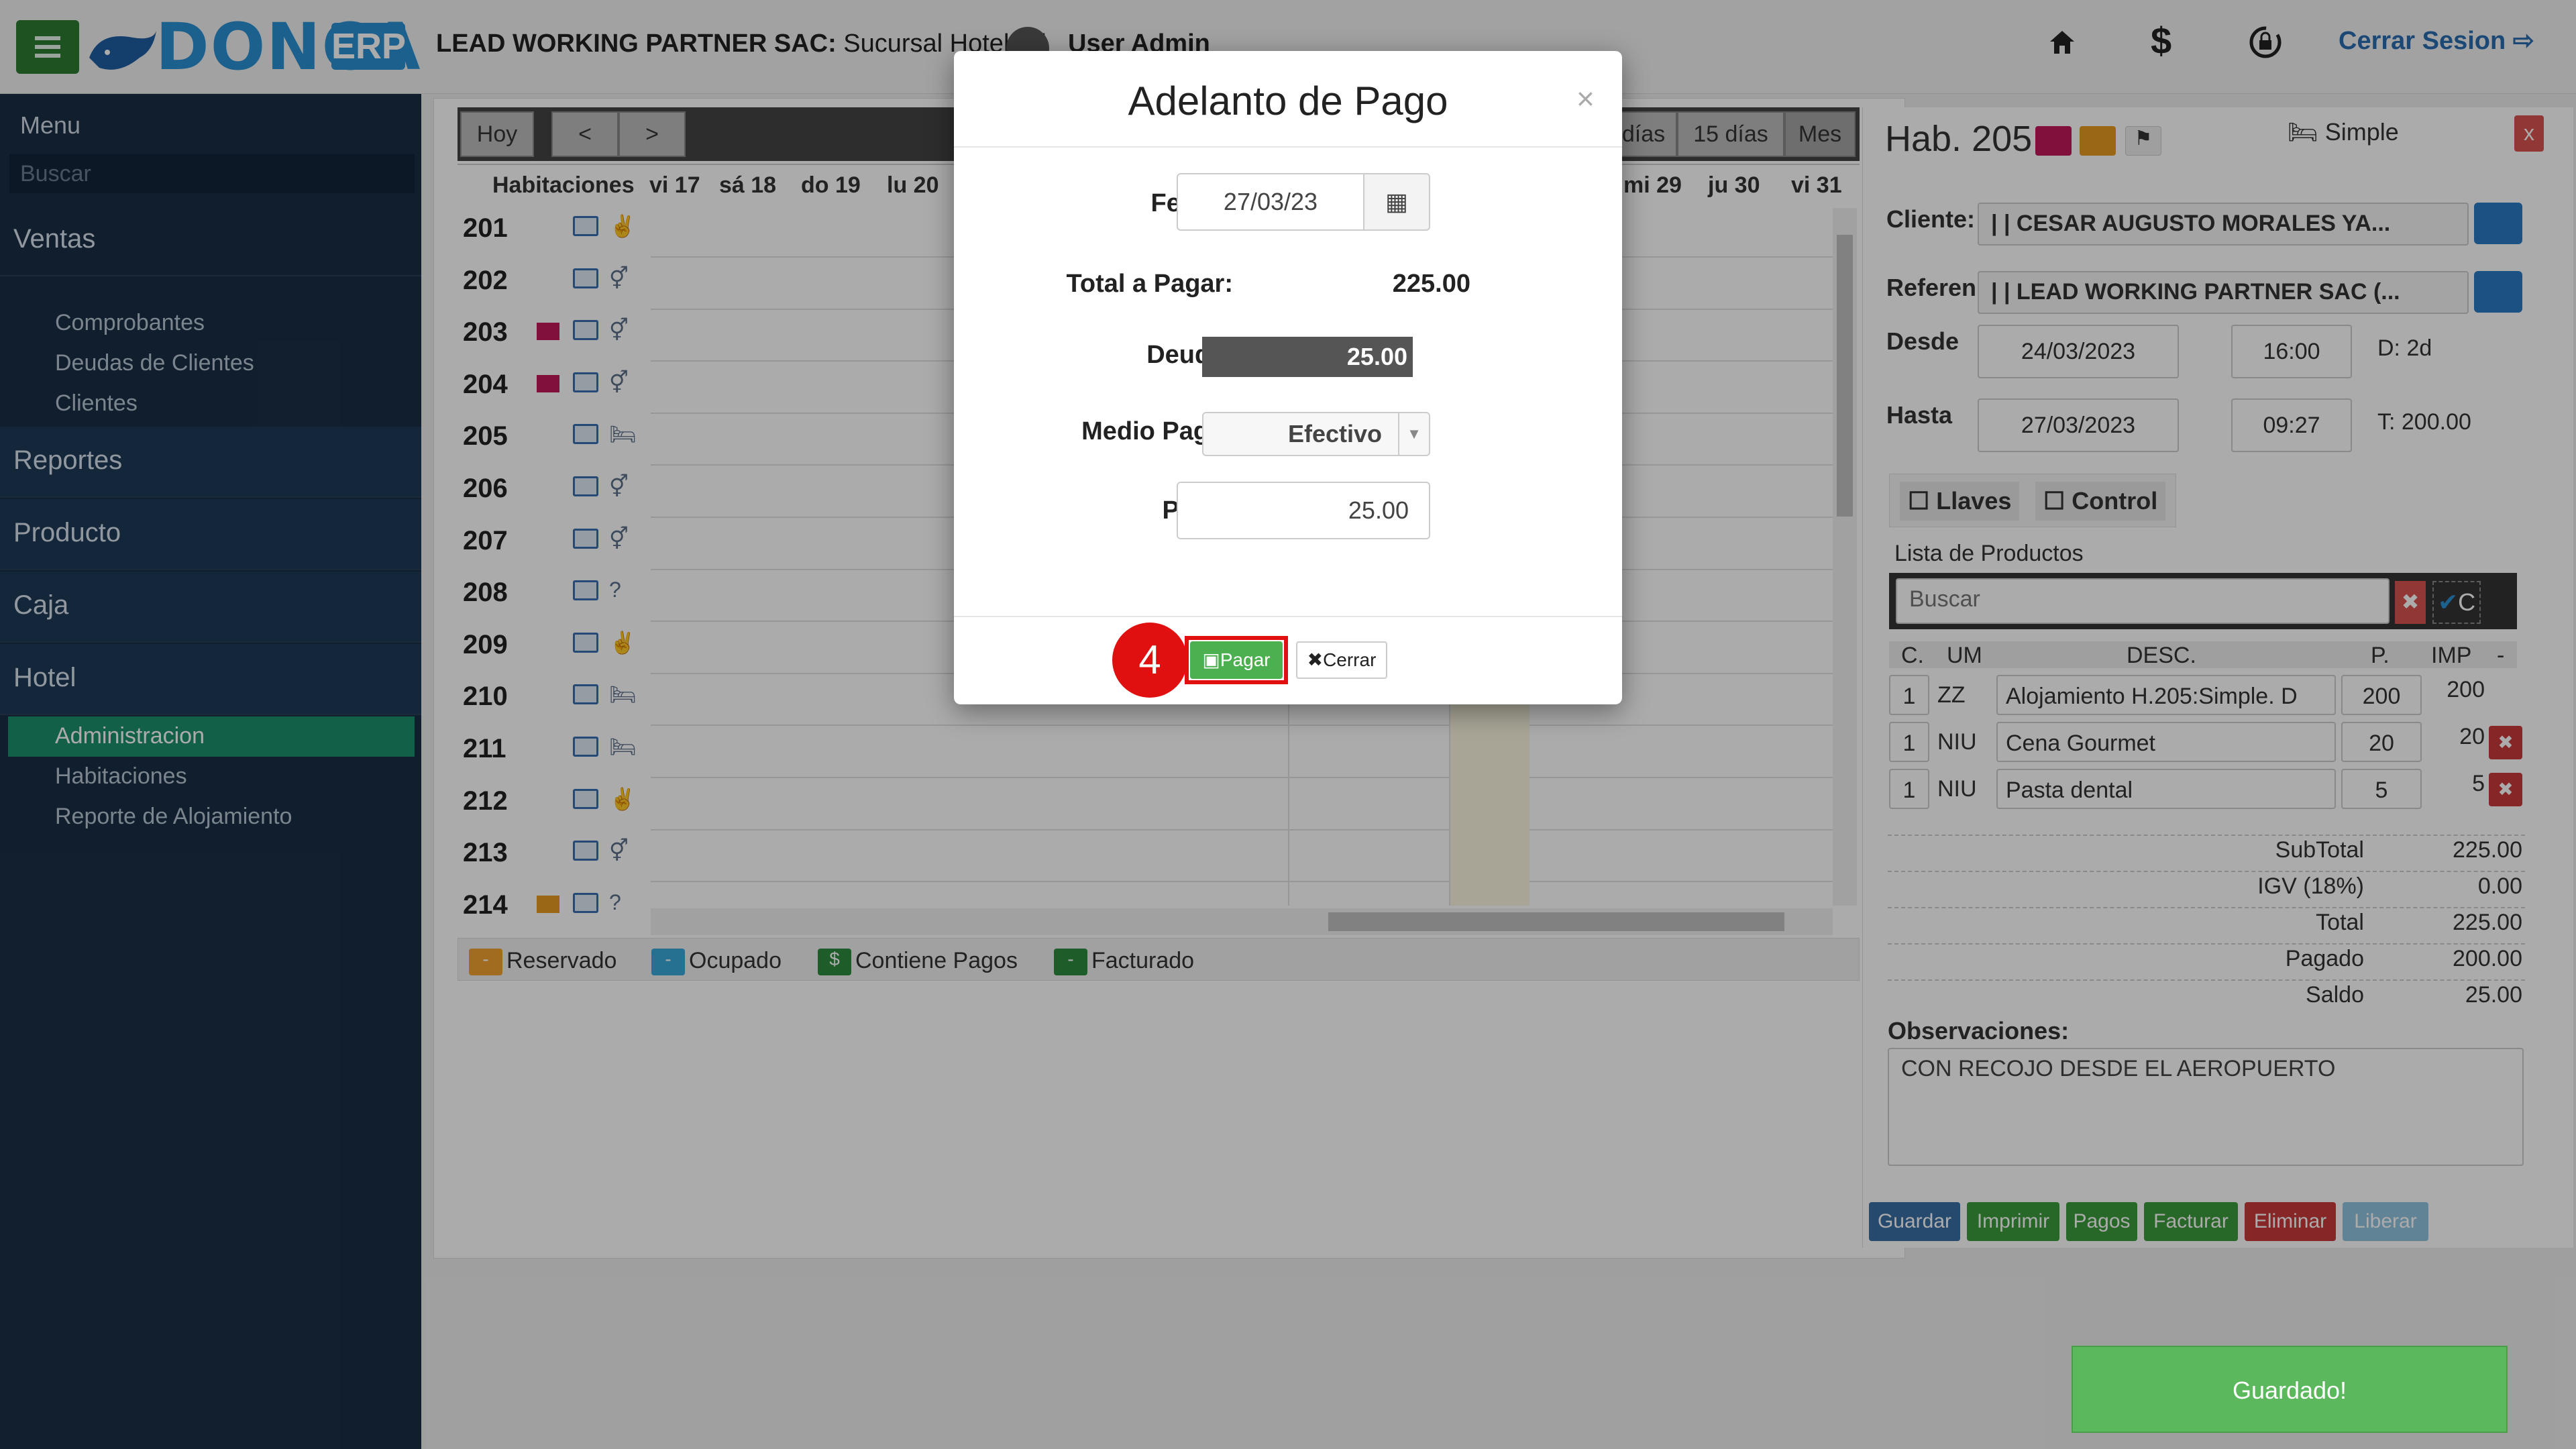 The width and height of the screenshot is (2576, 1449). What do you see at coordinates (1413, 434) in the screenshot?
I see `chevron-down-icon: ▼` at bounding box center [1413, 434].